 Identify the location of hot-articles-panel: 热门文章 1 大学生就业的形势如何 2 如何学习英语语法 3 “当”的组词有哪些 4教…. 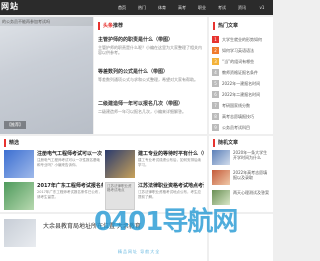
(241, 75).